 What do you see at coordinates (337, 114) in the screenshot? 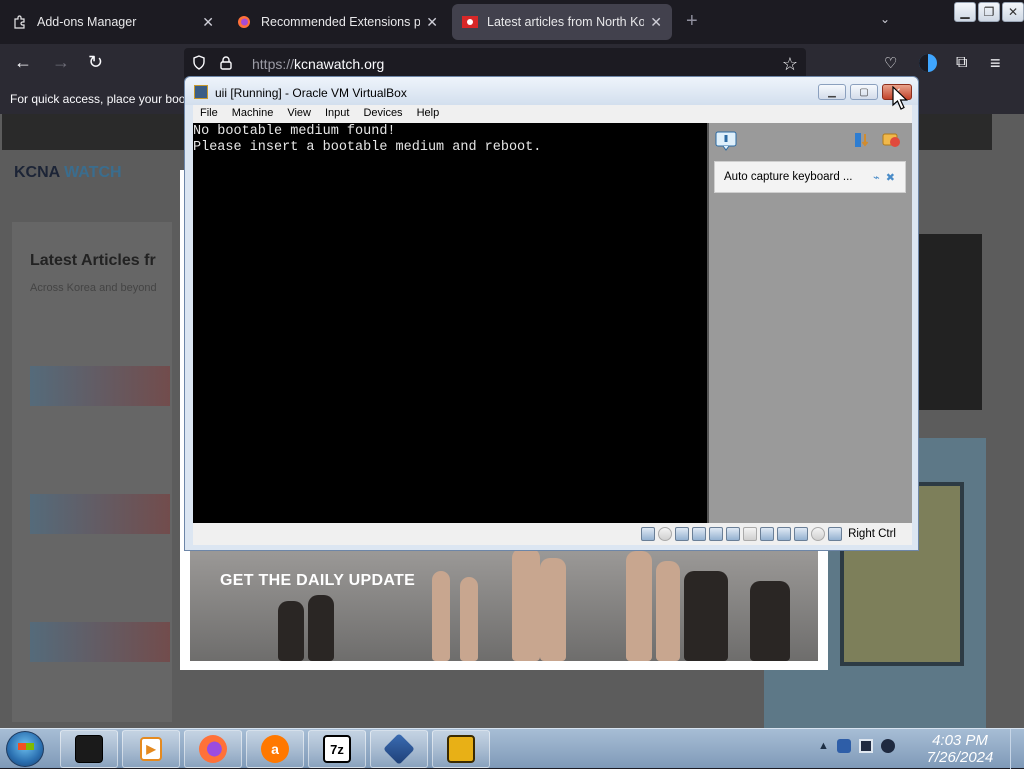
I see `menu-input: Input` at bounding box center [337, 114].